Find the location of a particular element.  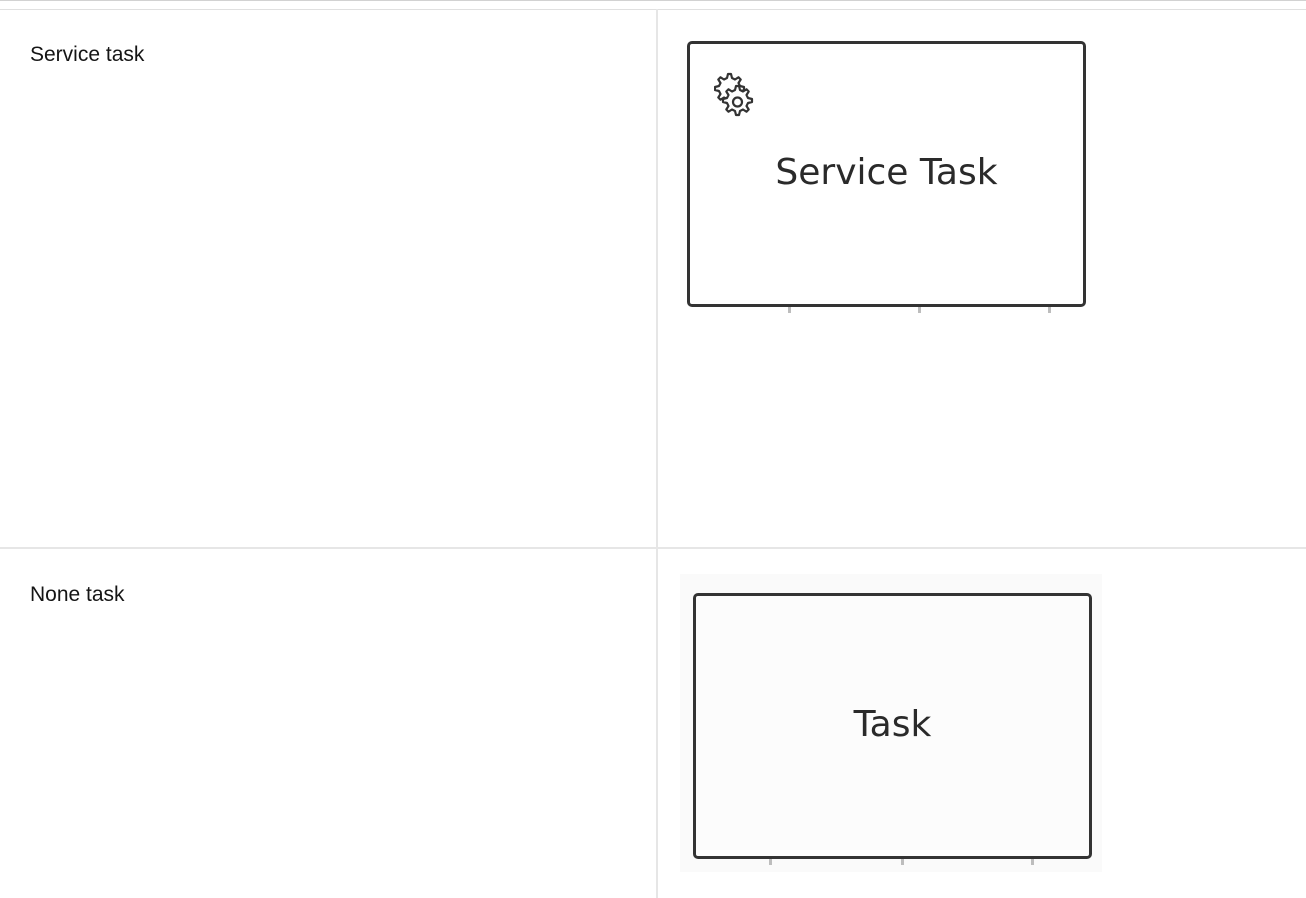

task-label: Task is located at coordinates (892, 724).